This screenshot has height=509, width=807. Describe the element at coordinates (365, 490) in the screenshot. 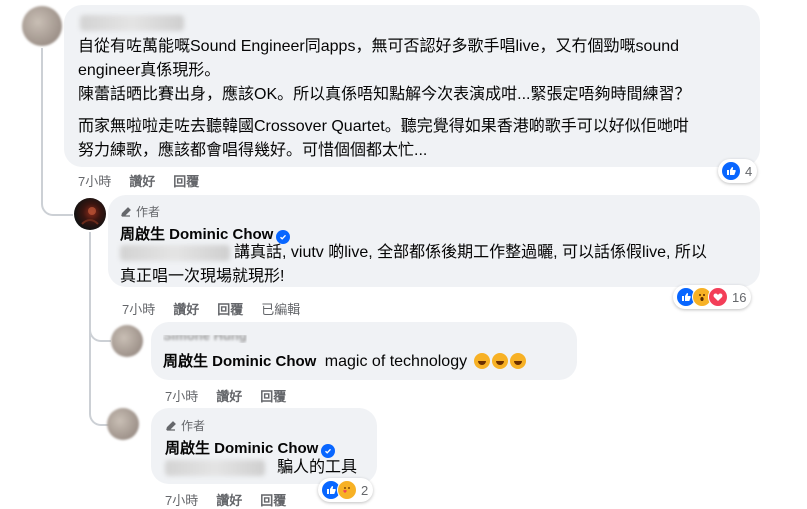

I see `reaction-count: 2` at that location.